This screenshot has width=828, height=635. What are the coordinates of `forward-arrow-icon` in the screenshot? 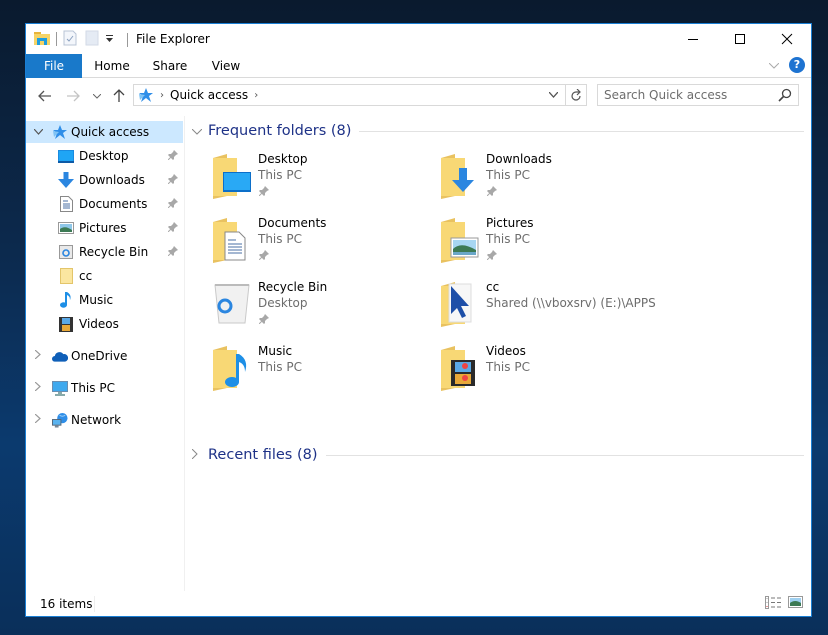 It's located at (73, 96).